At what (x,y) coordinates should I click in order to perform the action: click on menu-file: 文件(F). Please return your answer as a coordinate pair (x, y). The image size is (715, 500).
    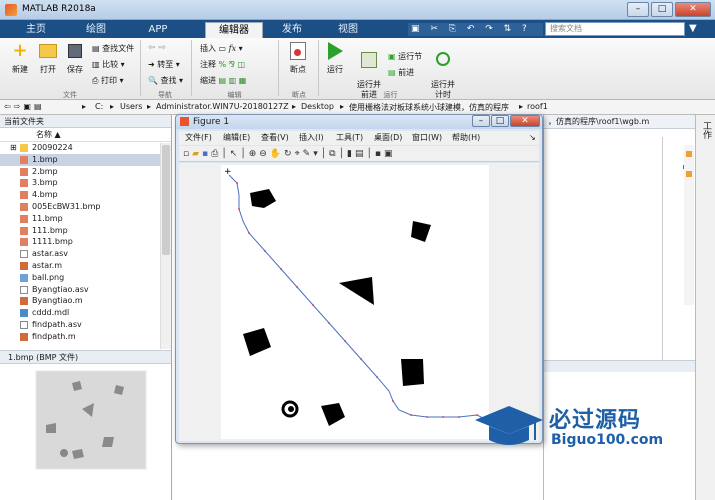
    Looking at the image, I should click on (198, 138).